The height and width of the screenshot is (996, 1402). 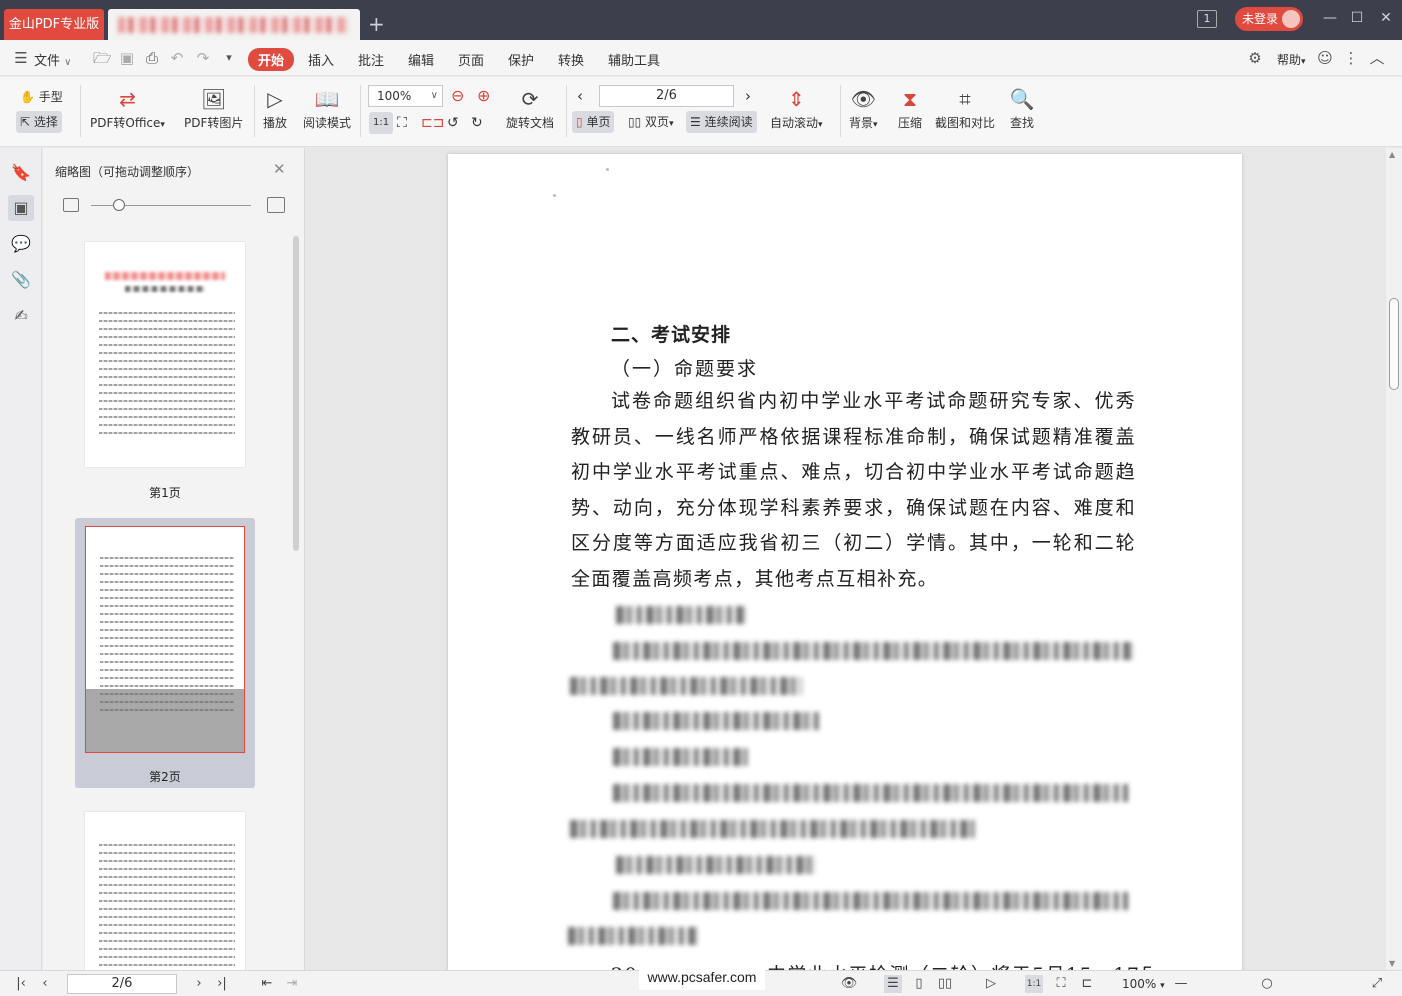 What do you see at coordinates (52, 59) in the screenshot?
I see `file-menu: 文件 ∨` at bounding box center [52, 59].